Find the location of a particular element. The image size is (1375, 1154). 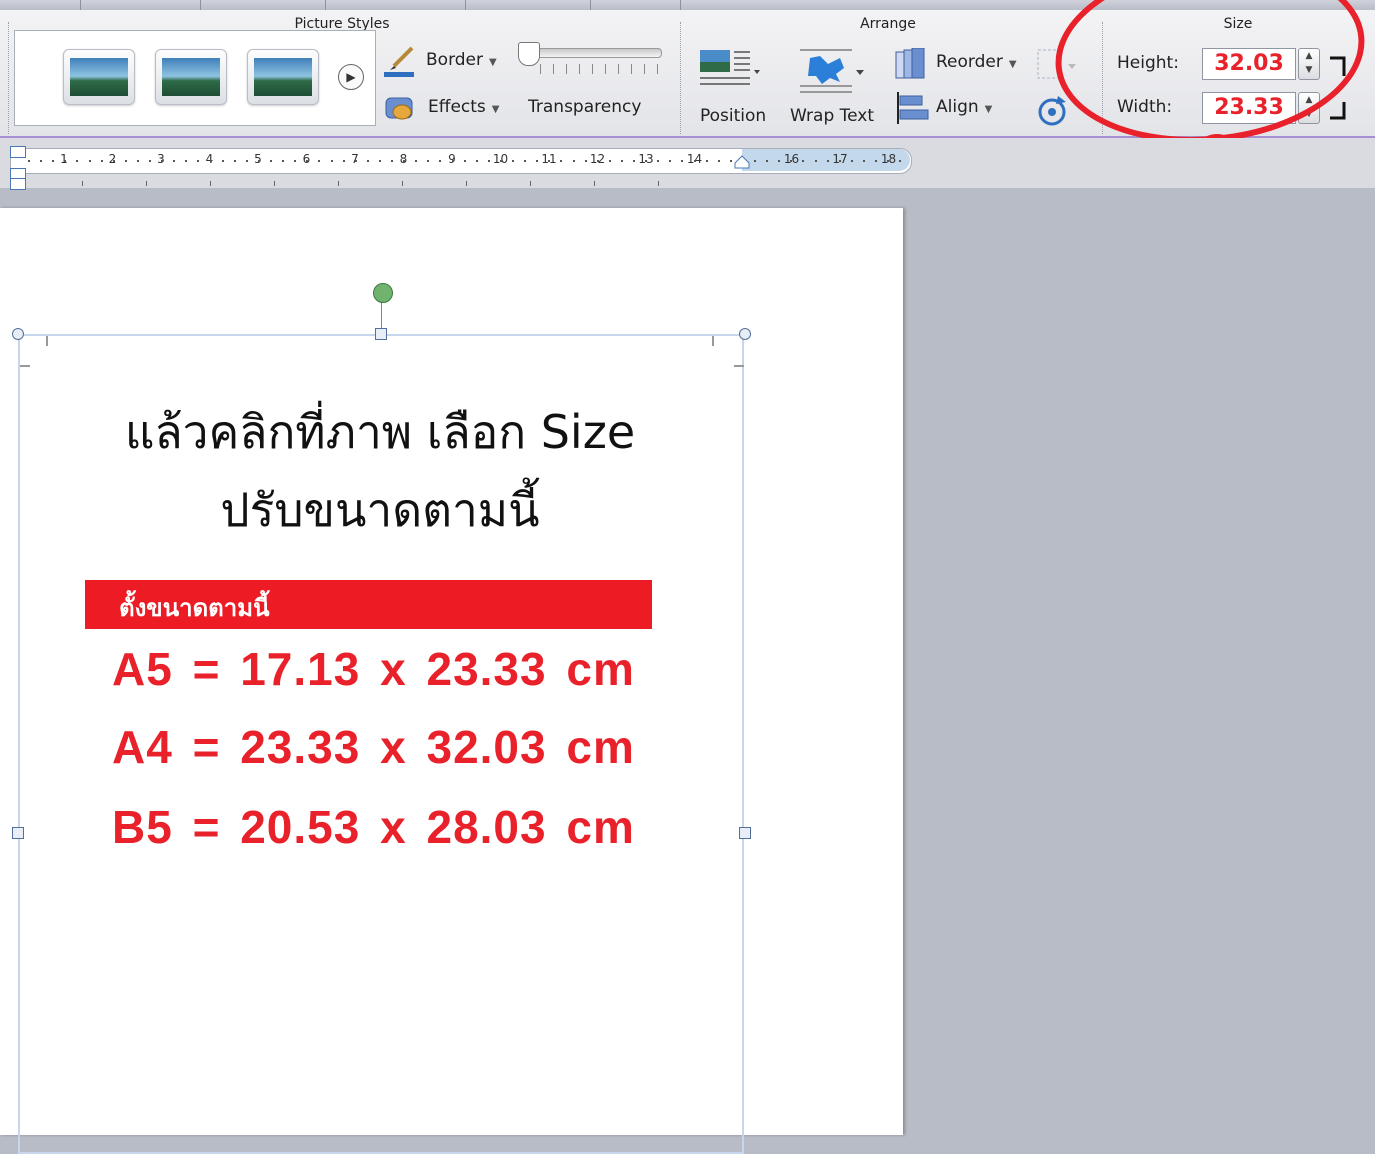

rotate-icon is located at coordinates (1053, 111).